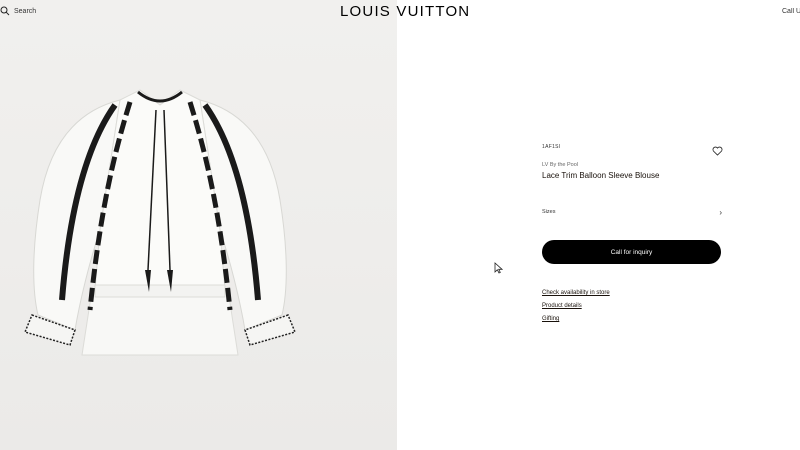 This screenshot has height=450, width=800. What do you see at coordinates (560, 165) in the screenshot?
I see `product-collection: LV By the Pool` at bounding box center [560, 165].